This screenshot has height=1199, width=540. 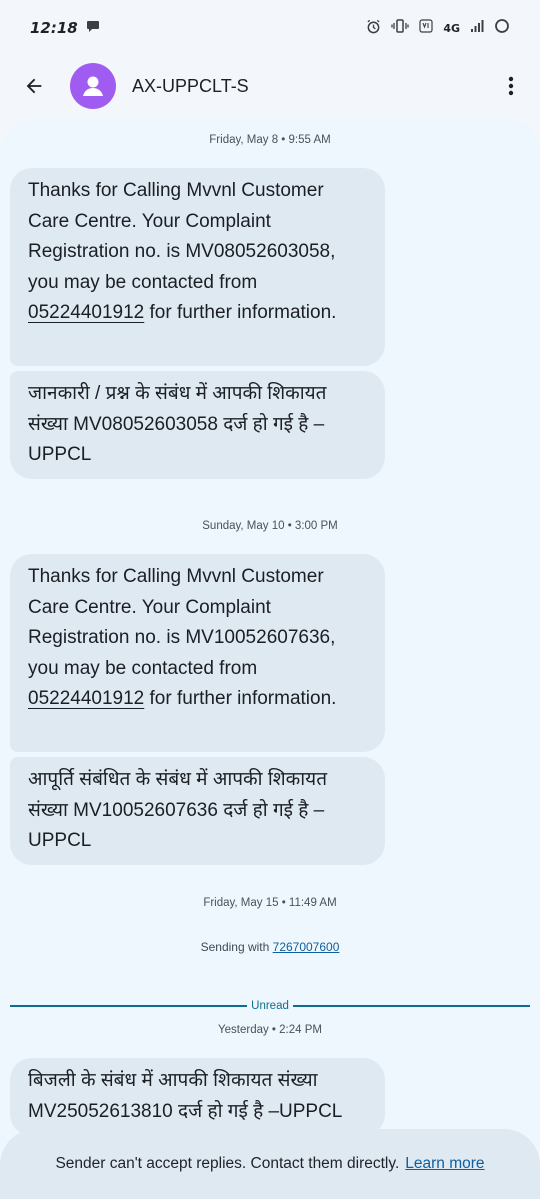 What do you see at coordinates (451, 28) in the screenshot?
I see `network-type: 4G` at bounding box center [451, 28].